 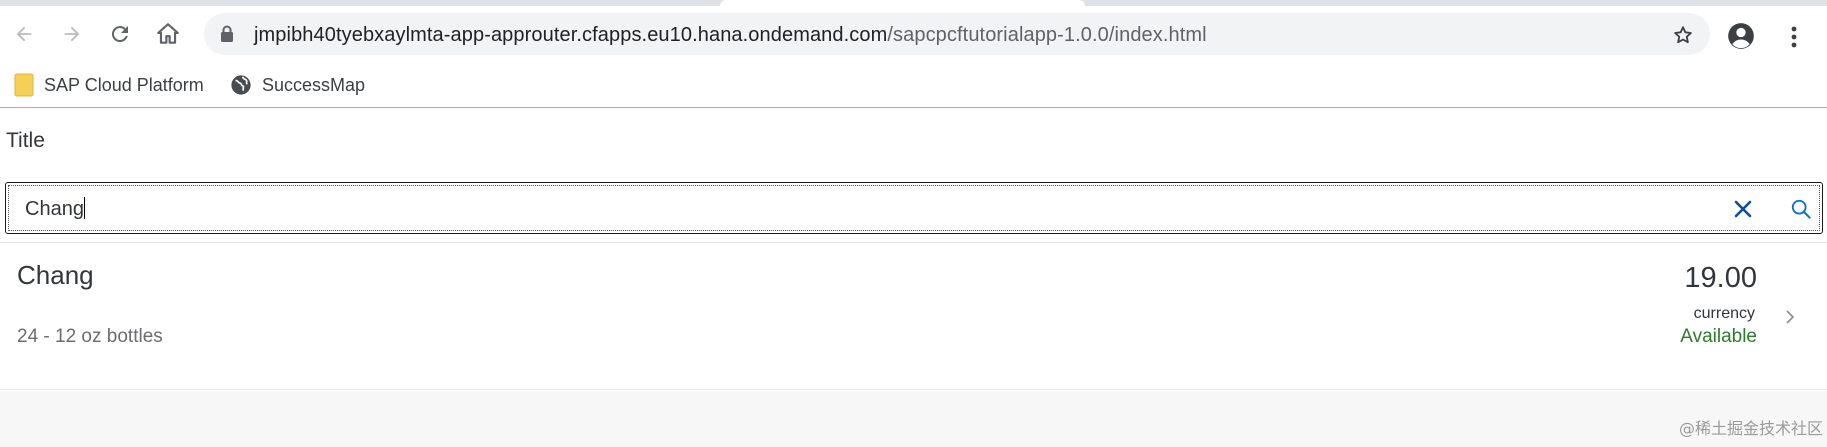 What do you see at coordinates (227, 36) in the screenshot?
I see `lock-icon` at bounding box center [227, 36].